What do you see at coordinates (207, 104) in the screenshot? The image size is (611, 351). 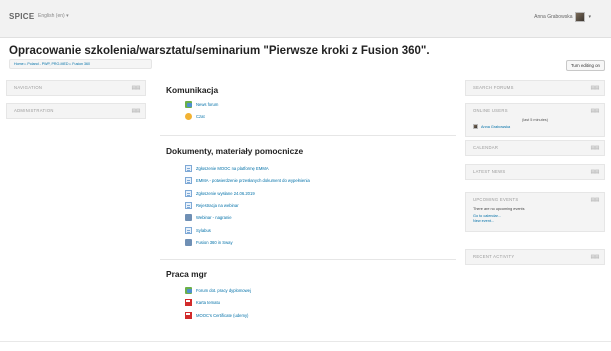 I see `activity-link: News forum` at bounding box center [207, 104].